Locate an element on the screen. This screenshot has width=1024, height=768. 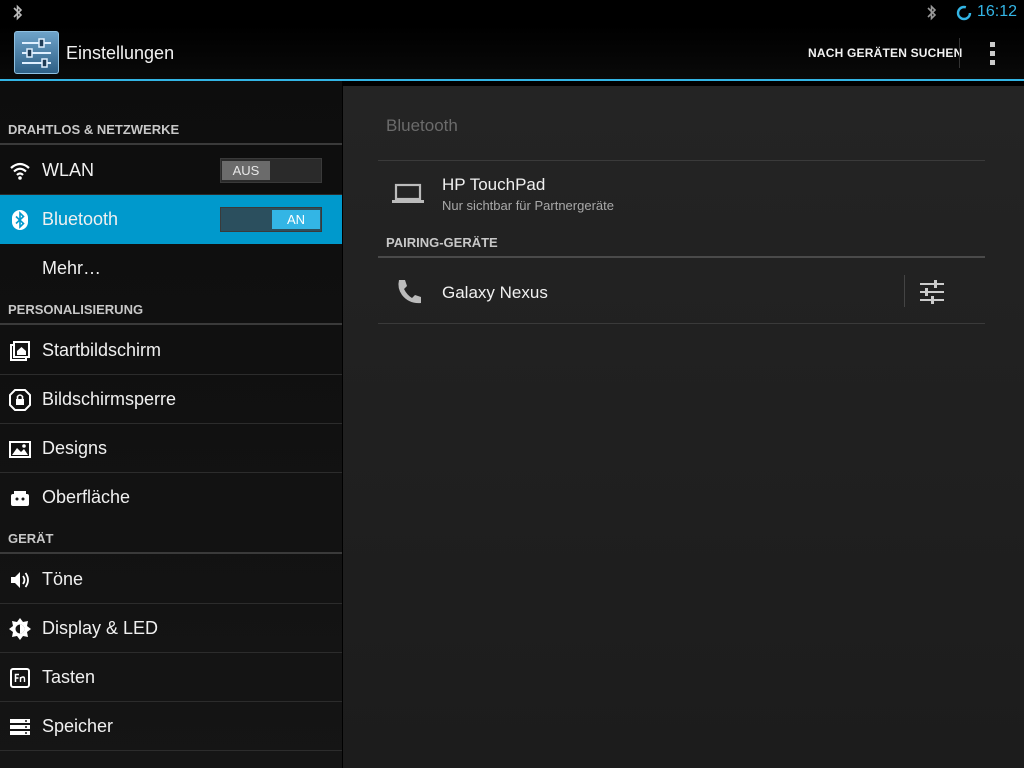
sidebar-item-lock-screen: Bildschirmsperre is located at coordinates (171, 399).